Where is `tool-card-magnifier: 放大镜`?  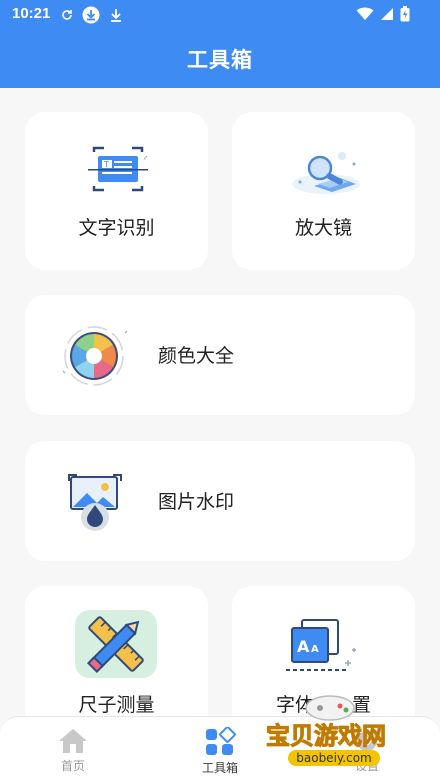 tool-card-magnifier: 放大镜 is located at coordinates (323, 191).